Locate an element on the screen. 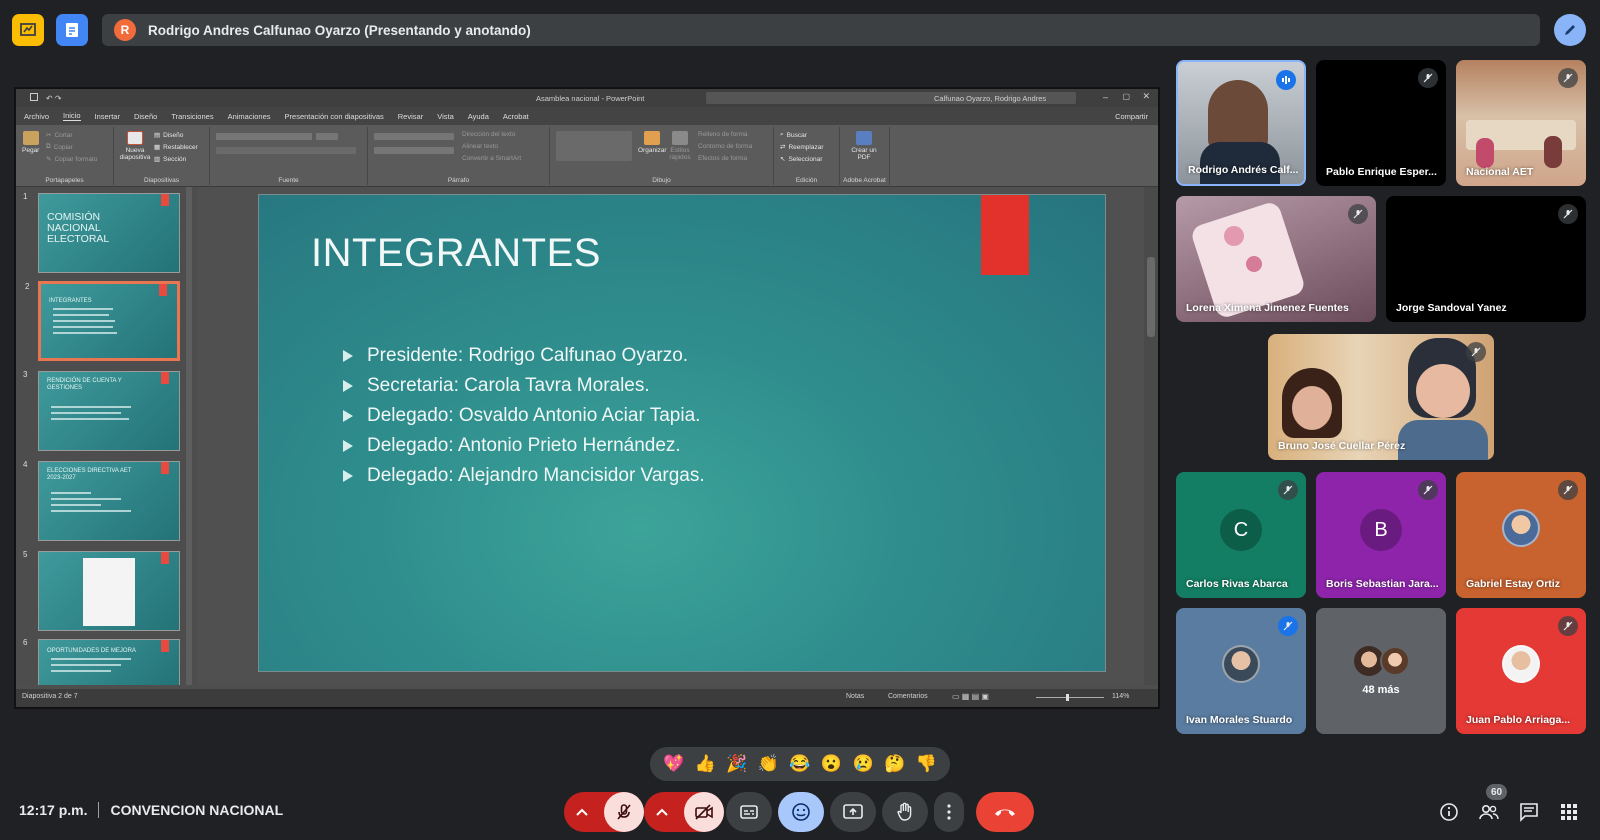  leave-call-button is located at coordinates (1005, 812).